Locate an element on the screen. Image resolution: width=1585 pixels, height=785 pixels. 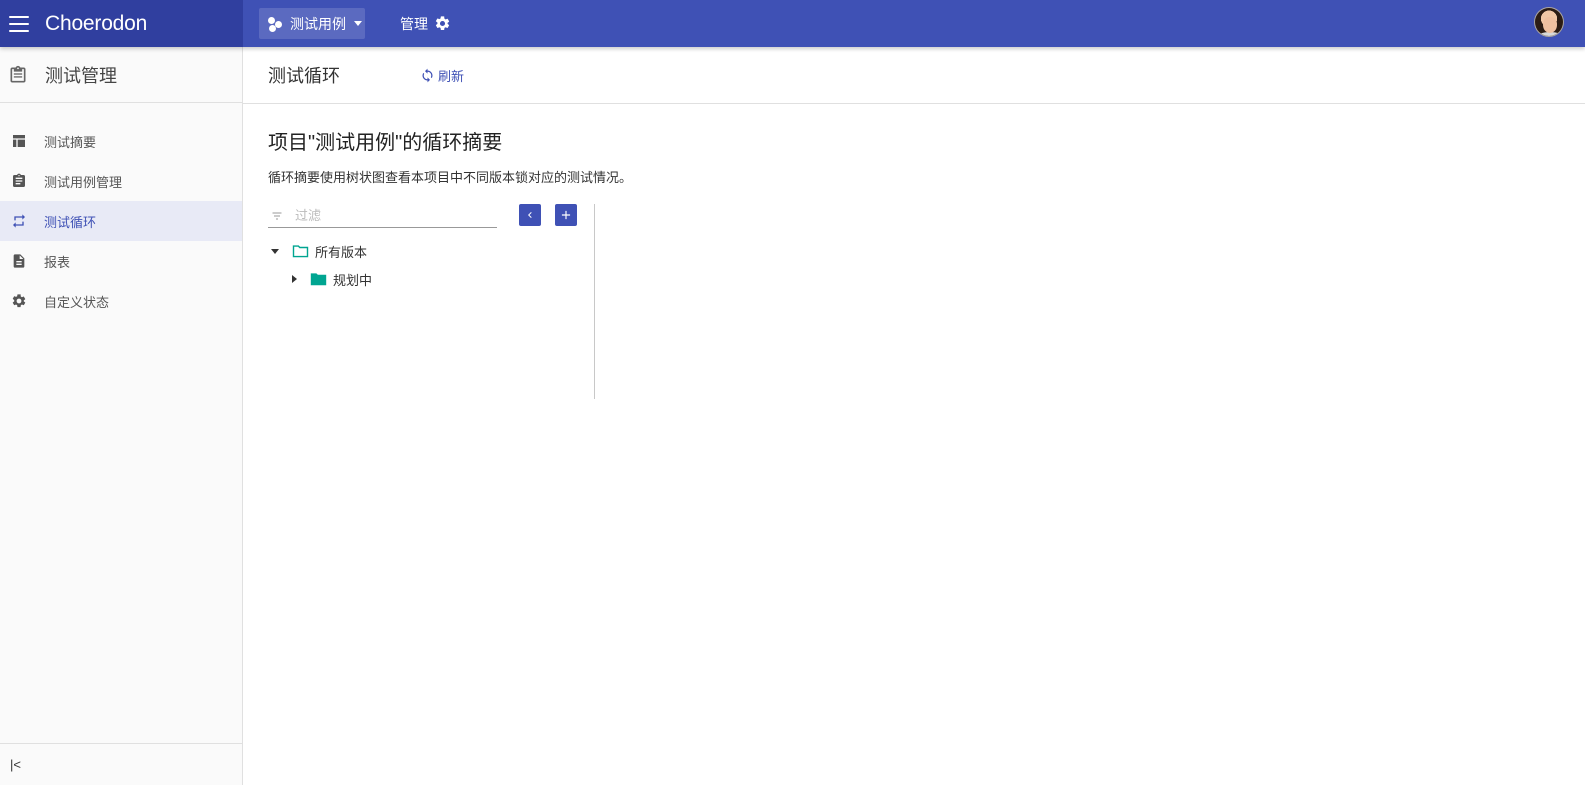
manage-label: 管理 is located at coordinates (414, 23).